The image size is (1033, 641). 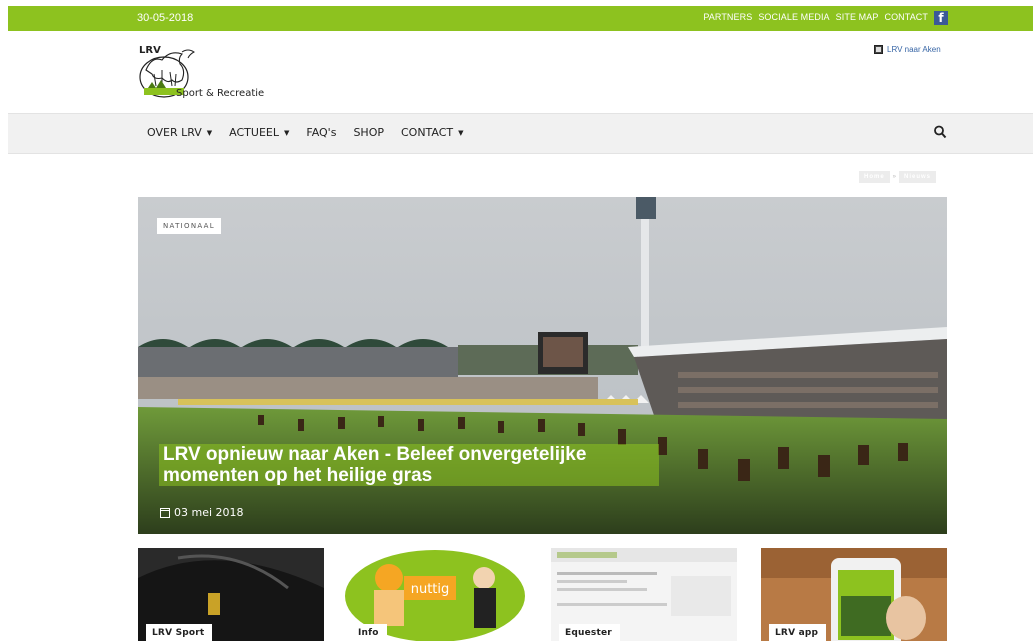 What do you see at coordinates (165, 18) in the screenshot?
I see `current-date: 30-05-2018` at bounding box center [165, 18].